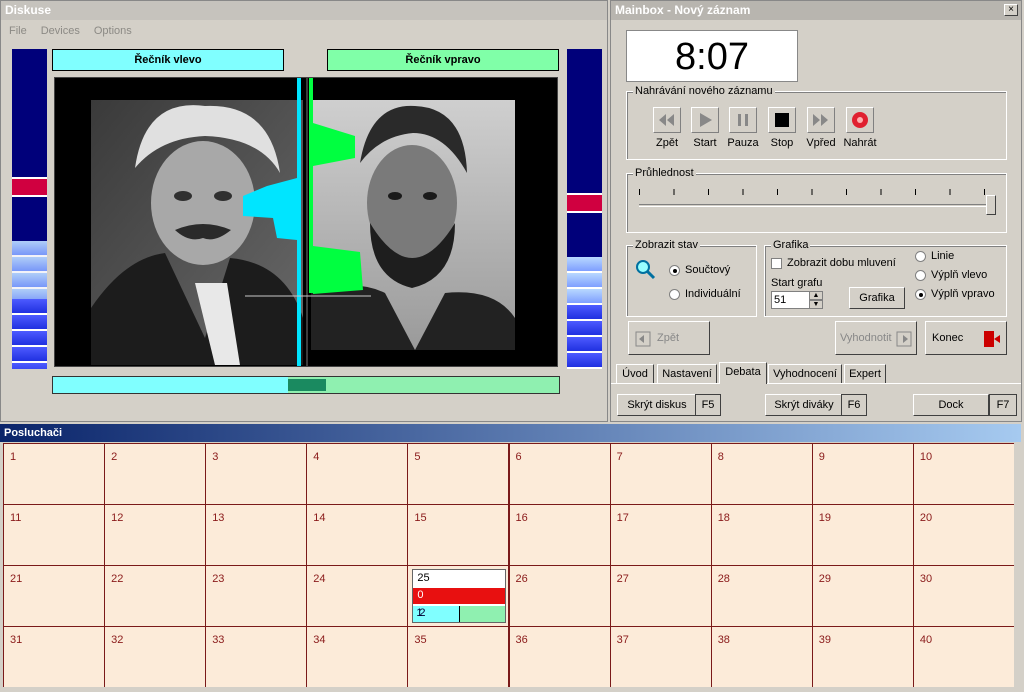 The image size is (1024, 692). I want to click on listener-number: 19, so click(825, 518).